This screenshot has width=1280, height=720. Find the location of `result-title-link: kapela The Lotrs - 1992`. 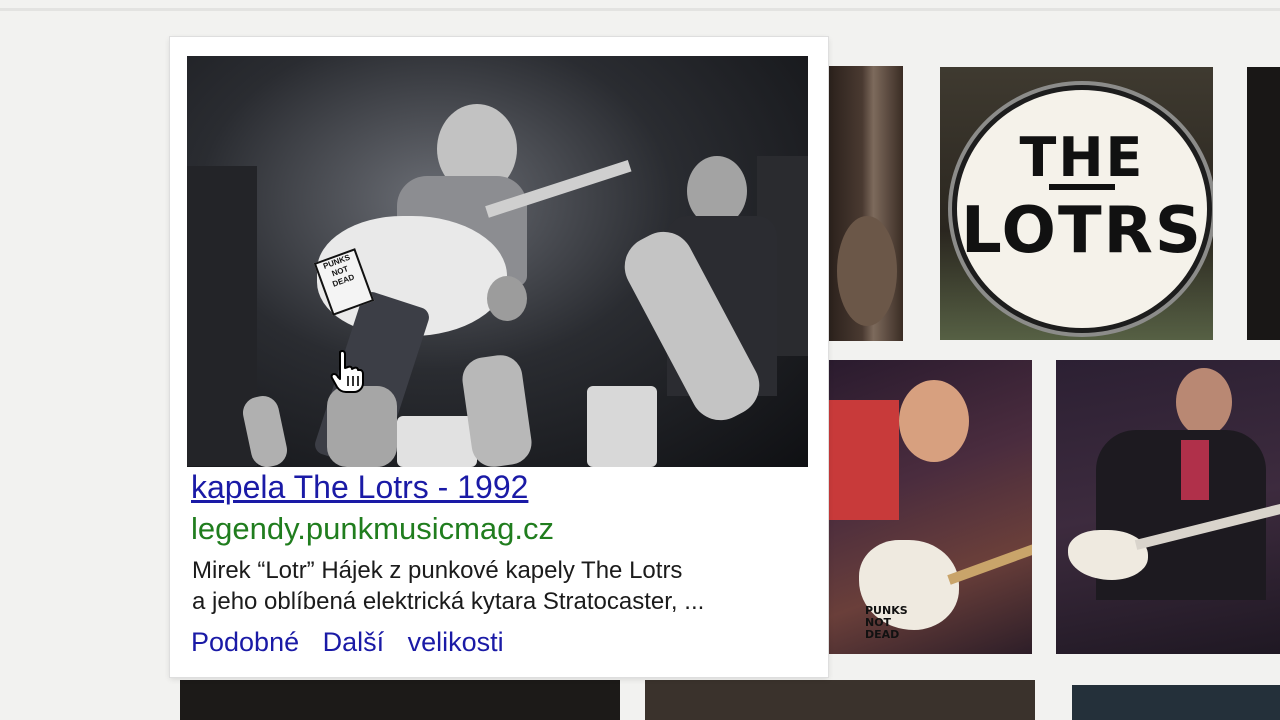

result-title-link: kapela The Lotrs - 1992 is located at coordinates (359, 487).